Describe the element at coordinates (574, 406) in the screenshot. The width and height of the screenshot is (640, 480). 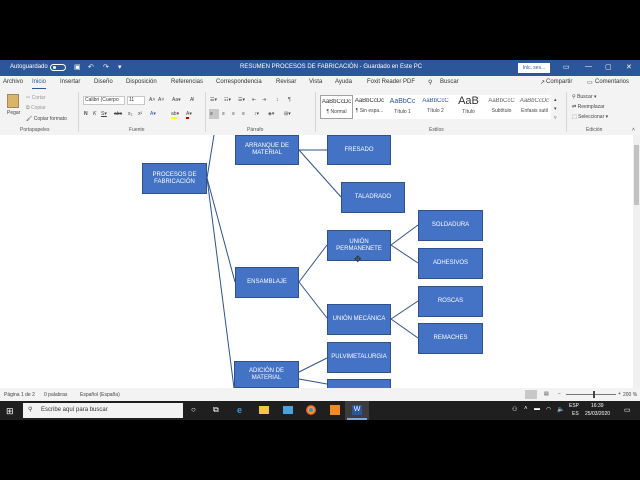
I see `language-top: ESP` at that location.